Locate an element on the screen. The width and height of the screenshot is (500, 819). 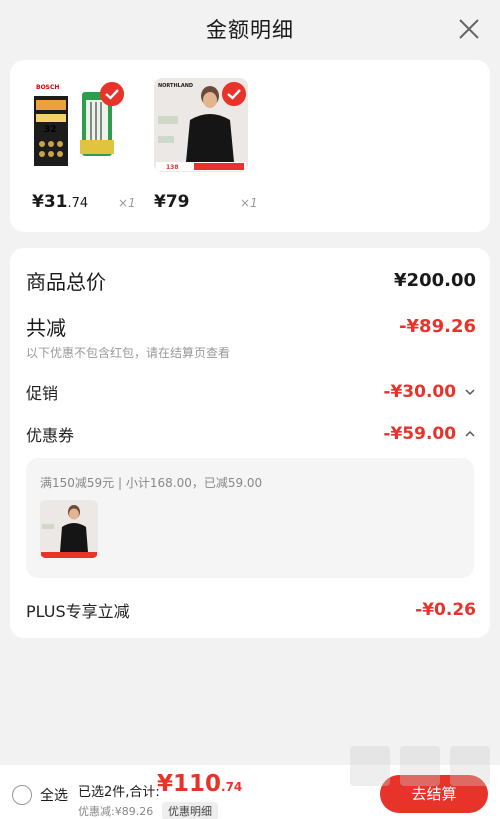
total-value: ¥200.00 is located at coordinates (435, 280).